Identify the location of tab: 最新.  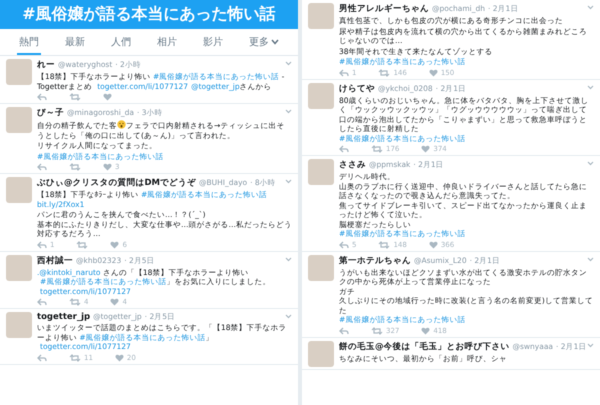
(75, 42).